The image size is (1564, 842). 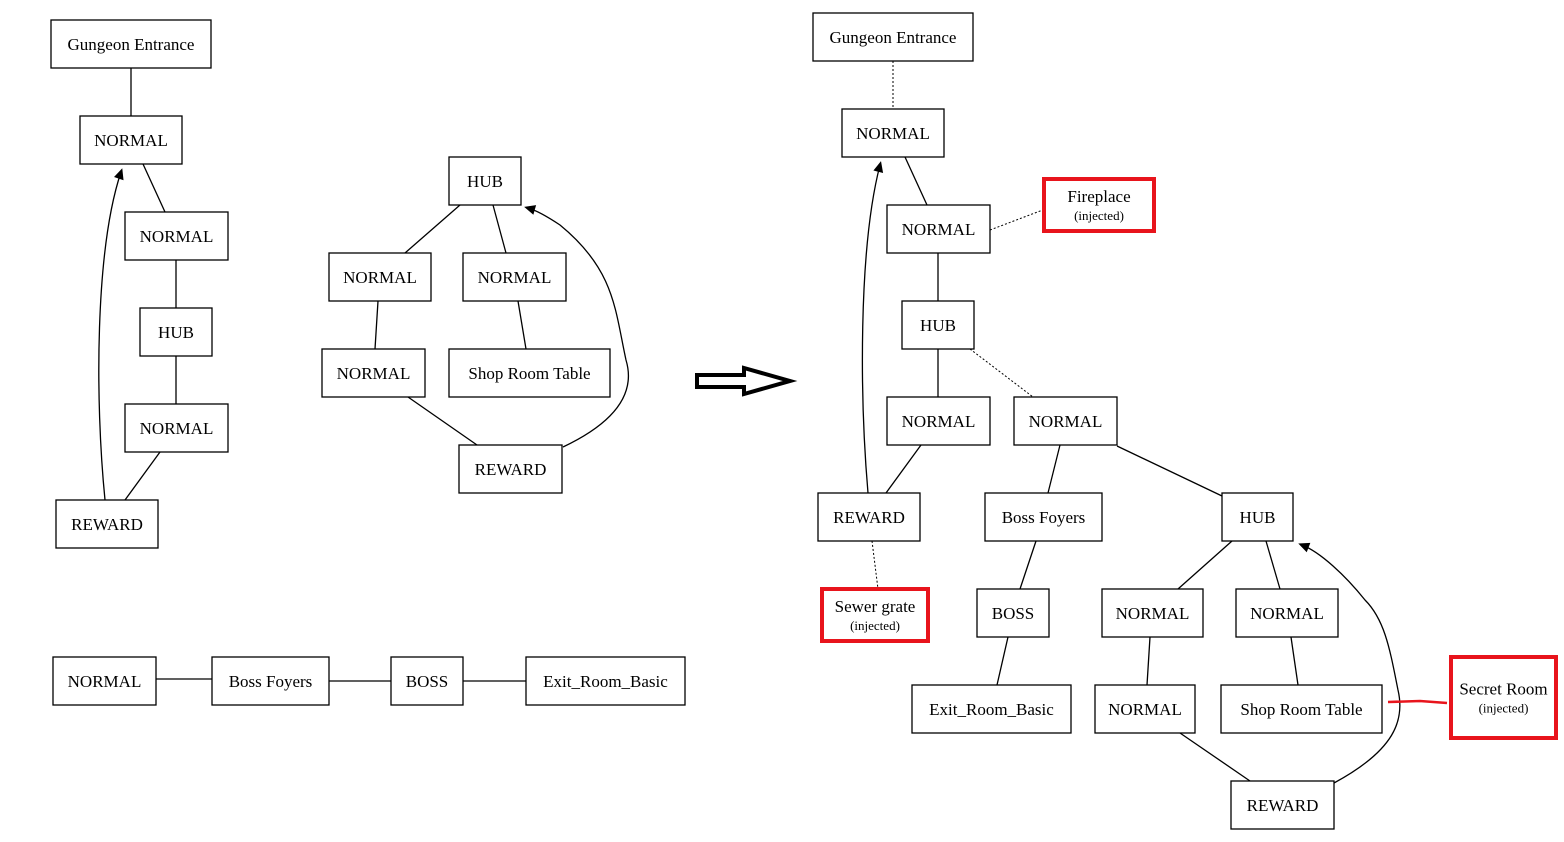 I want to click on edge-r3-f, so click(x=1019, y=219).